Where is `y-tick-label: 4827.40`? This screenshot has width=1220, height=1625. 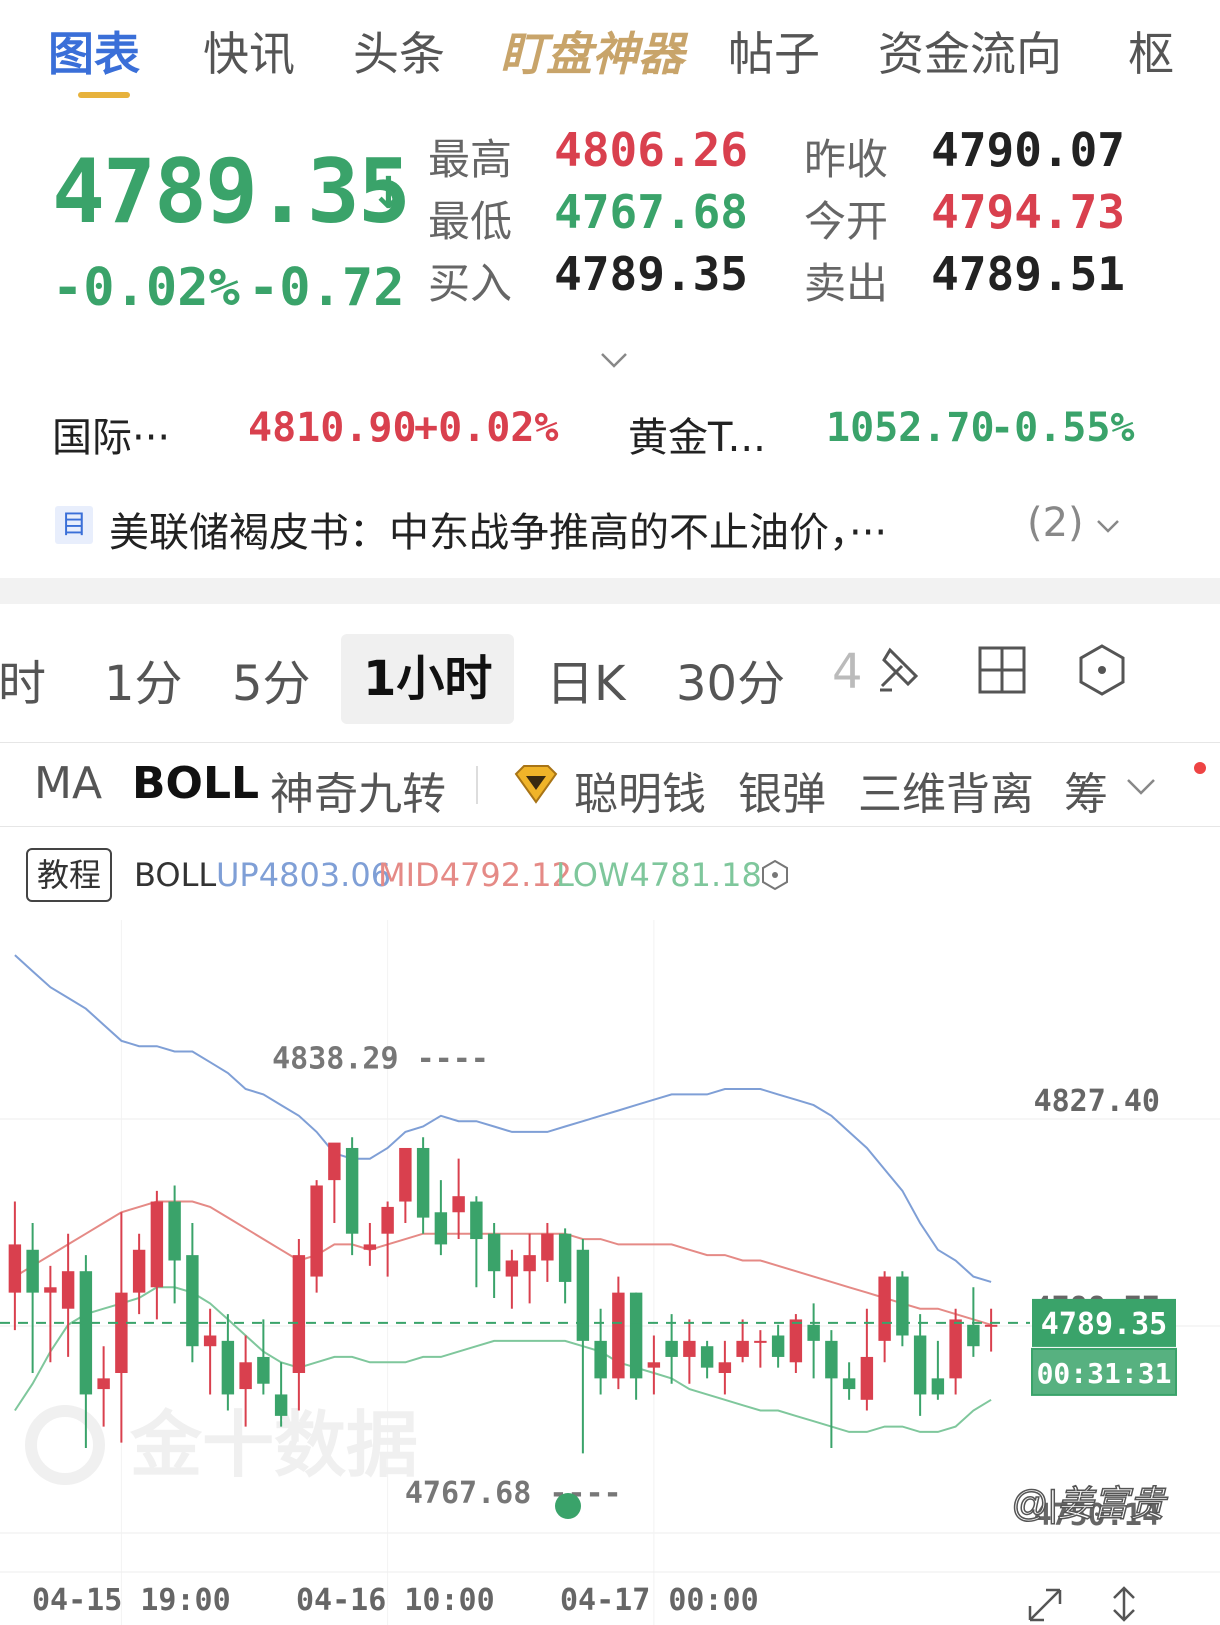
y-tick-label: 4827.40 is located at coordinates (1097, 1101).